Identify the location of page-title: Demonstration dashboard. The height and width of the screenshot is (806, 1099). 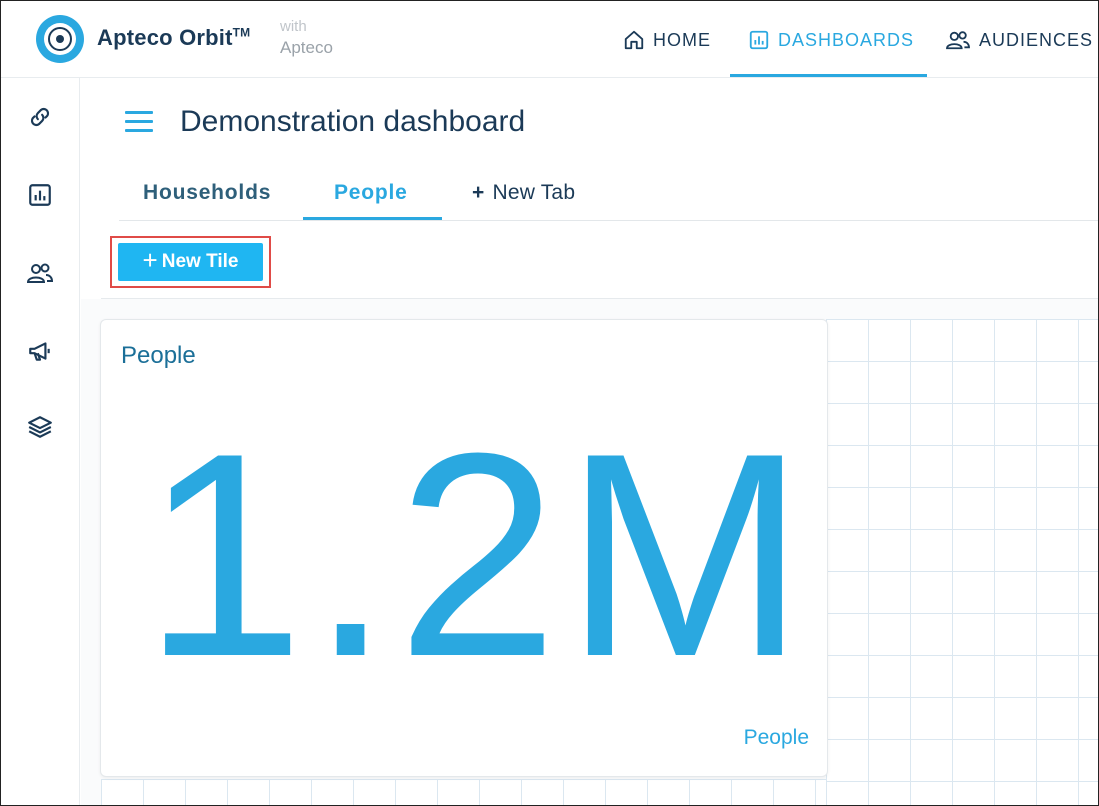
(353, 121).